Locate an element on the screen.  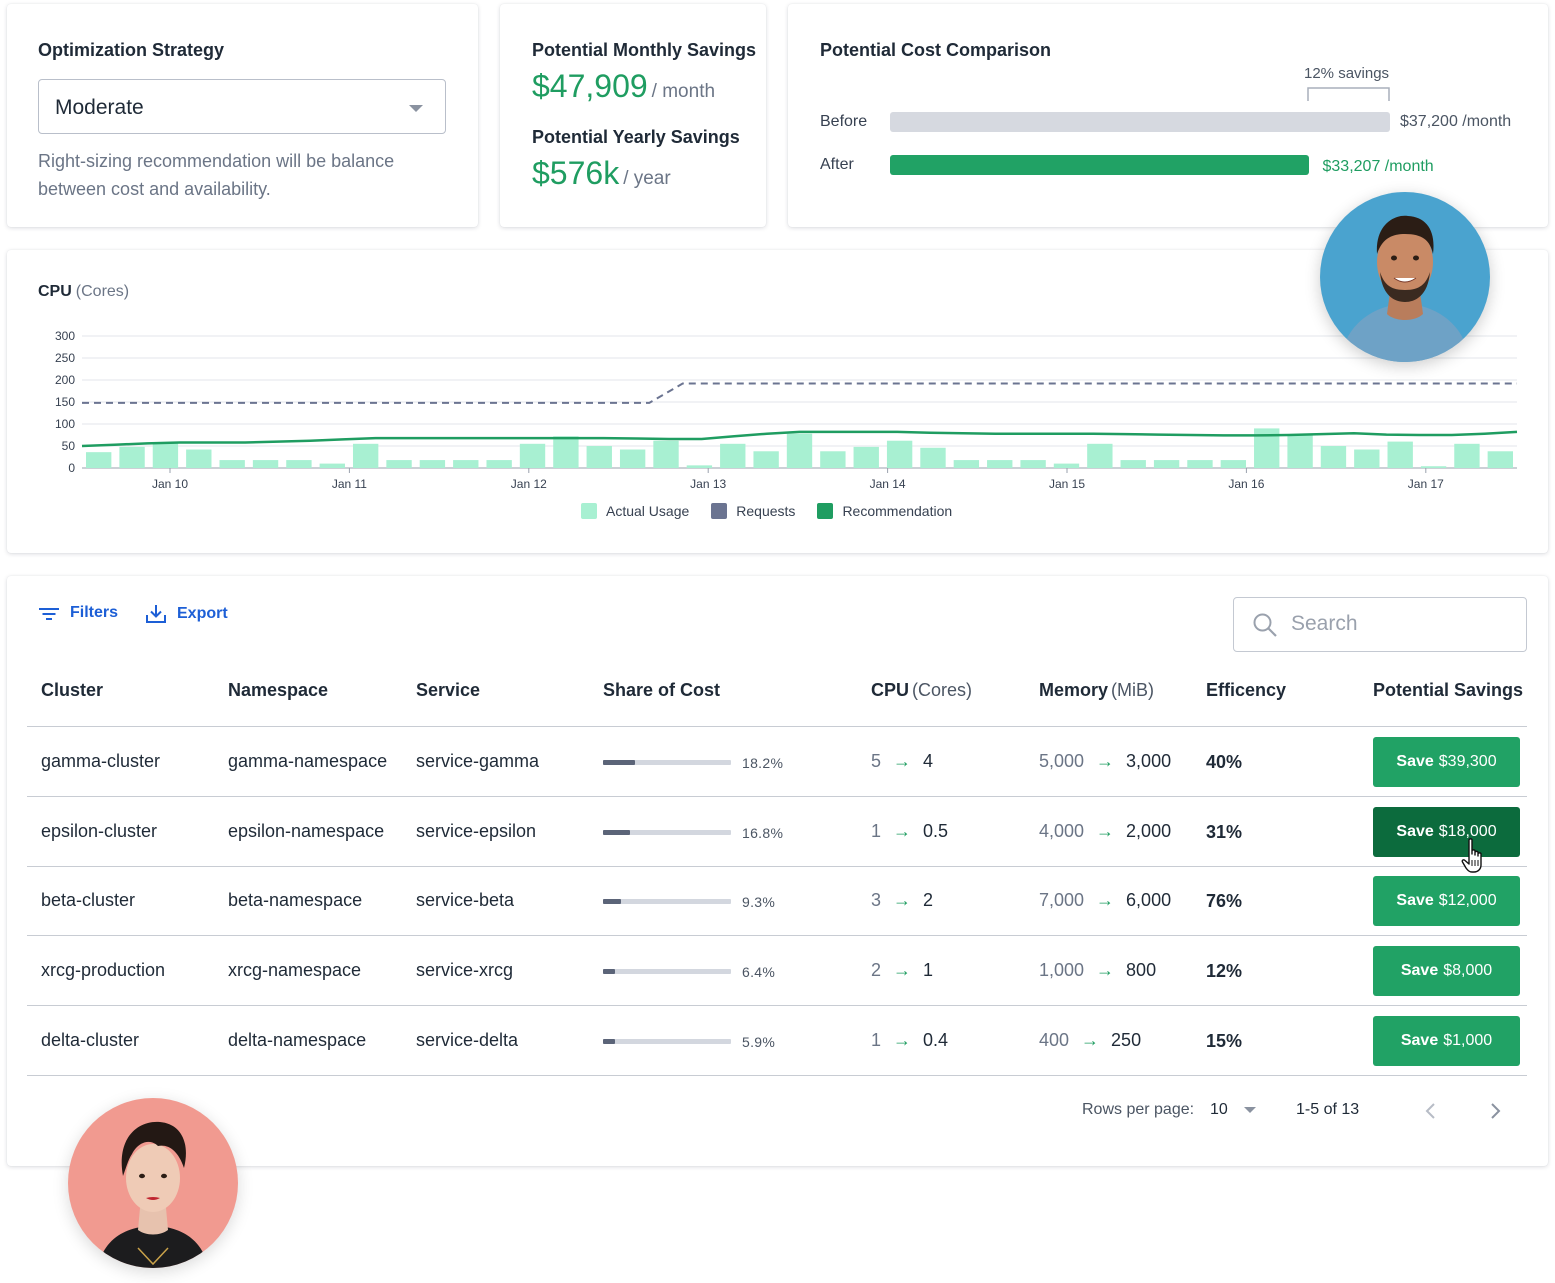
cell-cluster: epsilon-cluster is located at coordinates (99, 831).